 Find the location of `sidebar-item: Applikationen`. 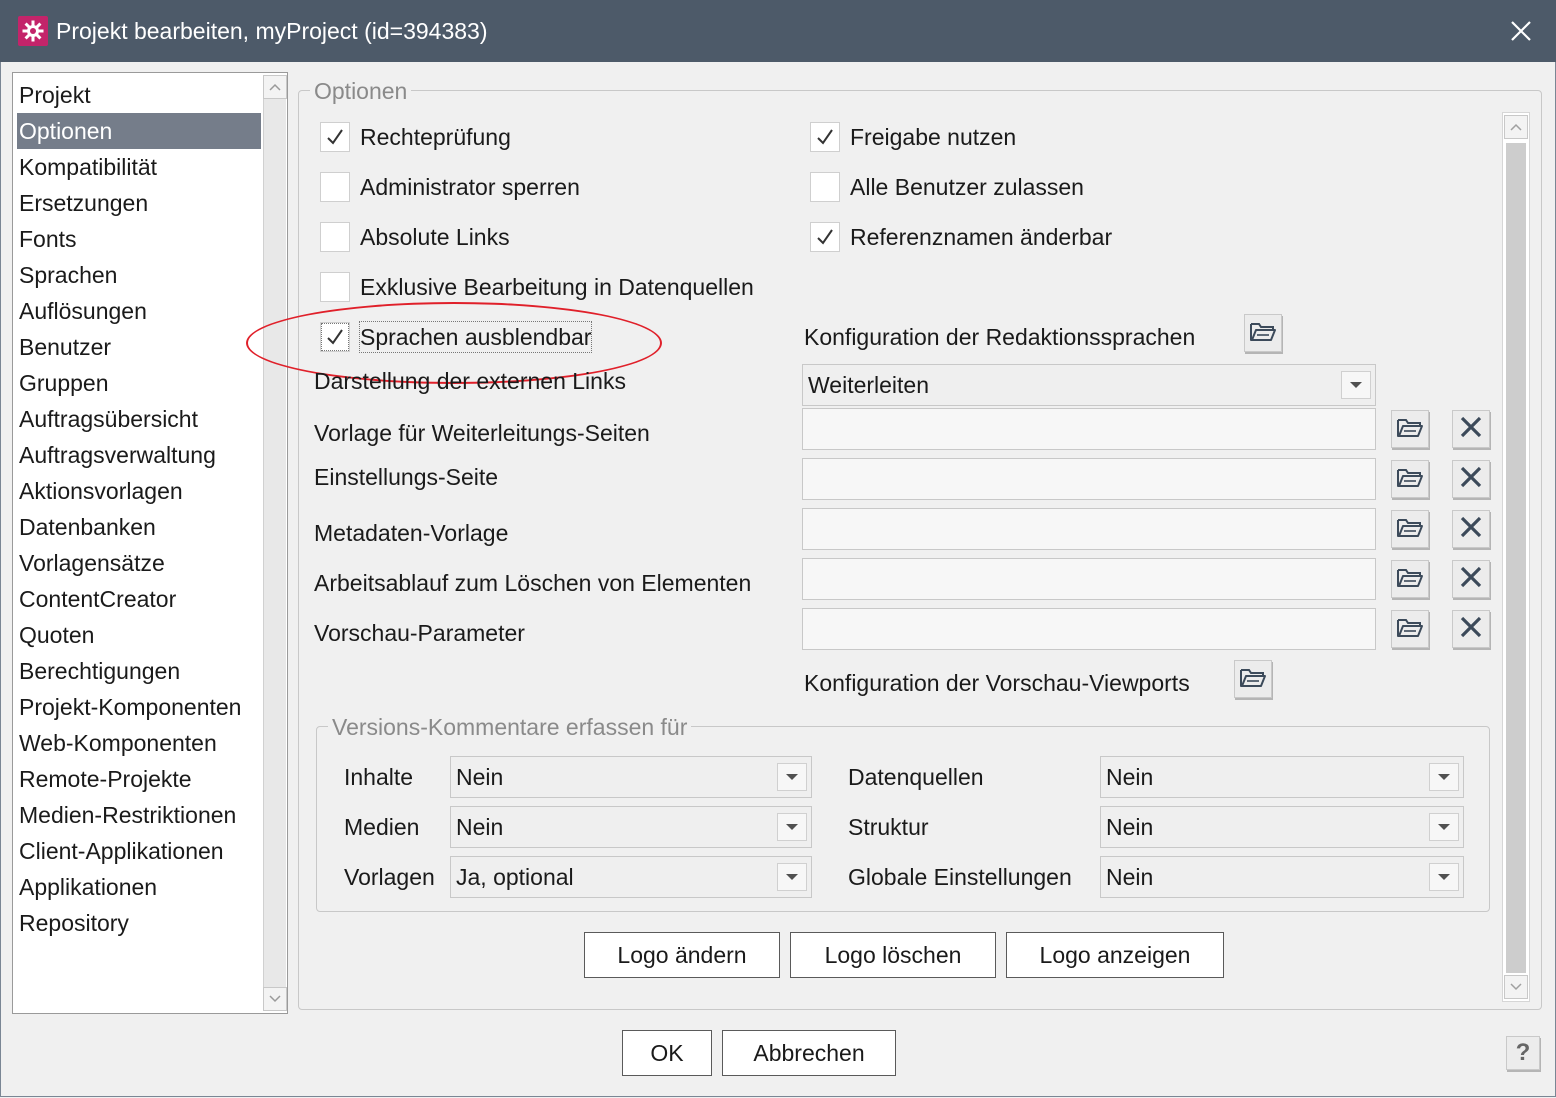

sidebar-item: Applikationen is located at coordinates (139, 887).